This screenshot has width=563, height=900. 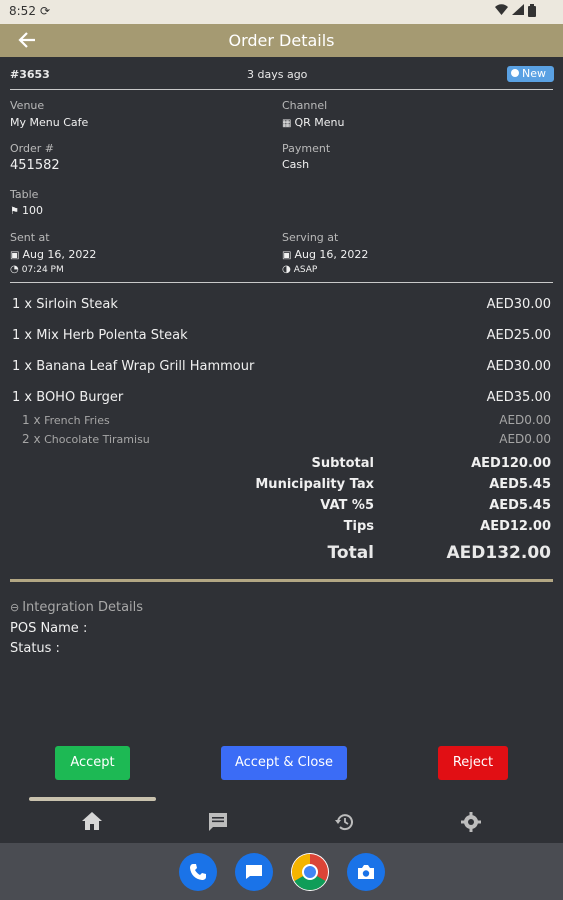 I want to click on battery-icon, so click(x=532, y=12).